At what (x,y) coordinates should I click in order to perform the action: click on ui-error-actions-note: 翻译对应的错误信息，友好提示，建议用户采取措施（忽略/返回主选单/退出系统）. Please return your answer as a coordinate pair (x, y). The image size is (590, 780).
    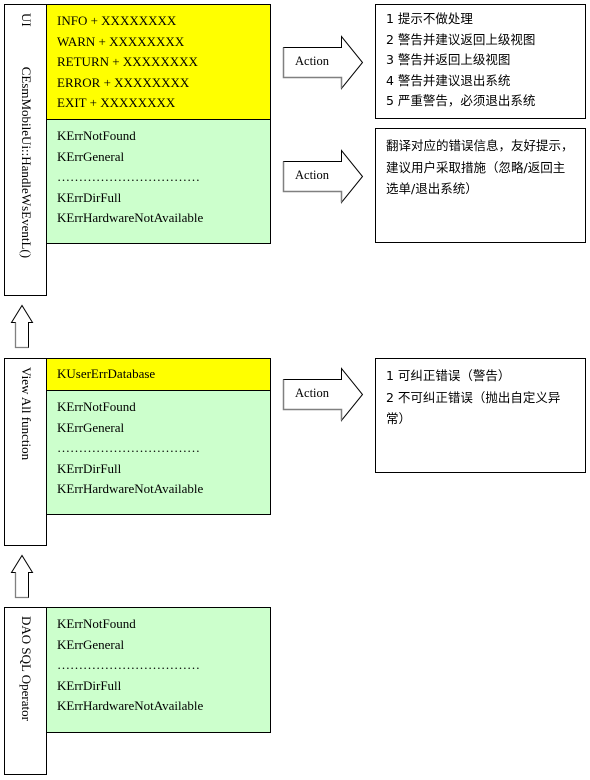
    Looking at the image, I should click on (480, 185).